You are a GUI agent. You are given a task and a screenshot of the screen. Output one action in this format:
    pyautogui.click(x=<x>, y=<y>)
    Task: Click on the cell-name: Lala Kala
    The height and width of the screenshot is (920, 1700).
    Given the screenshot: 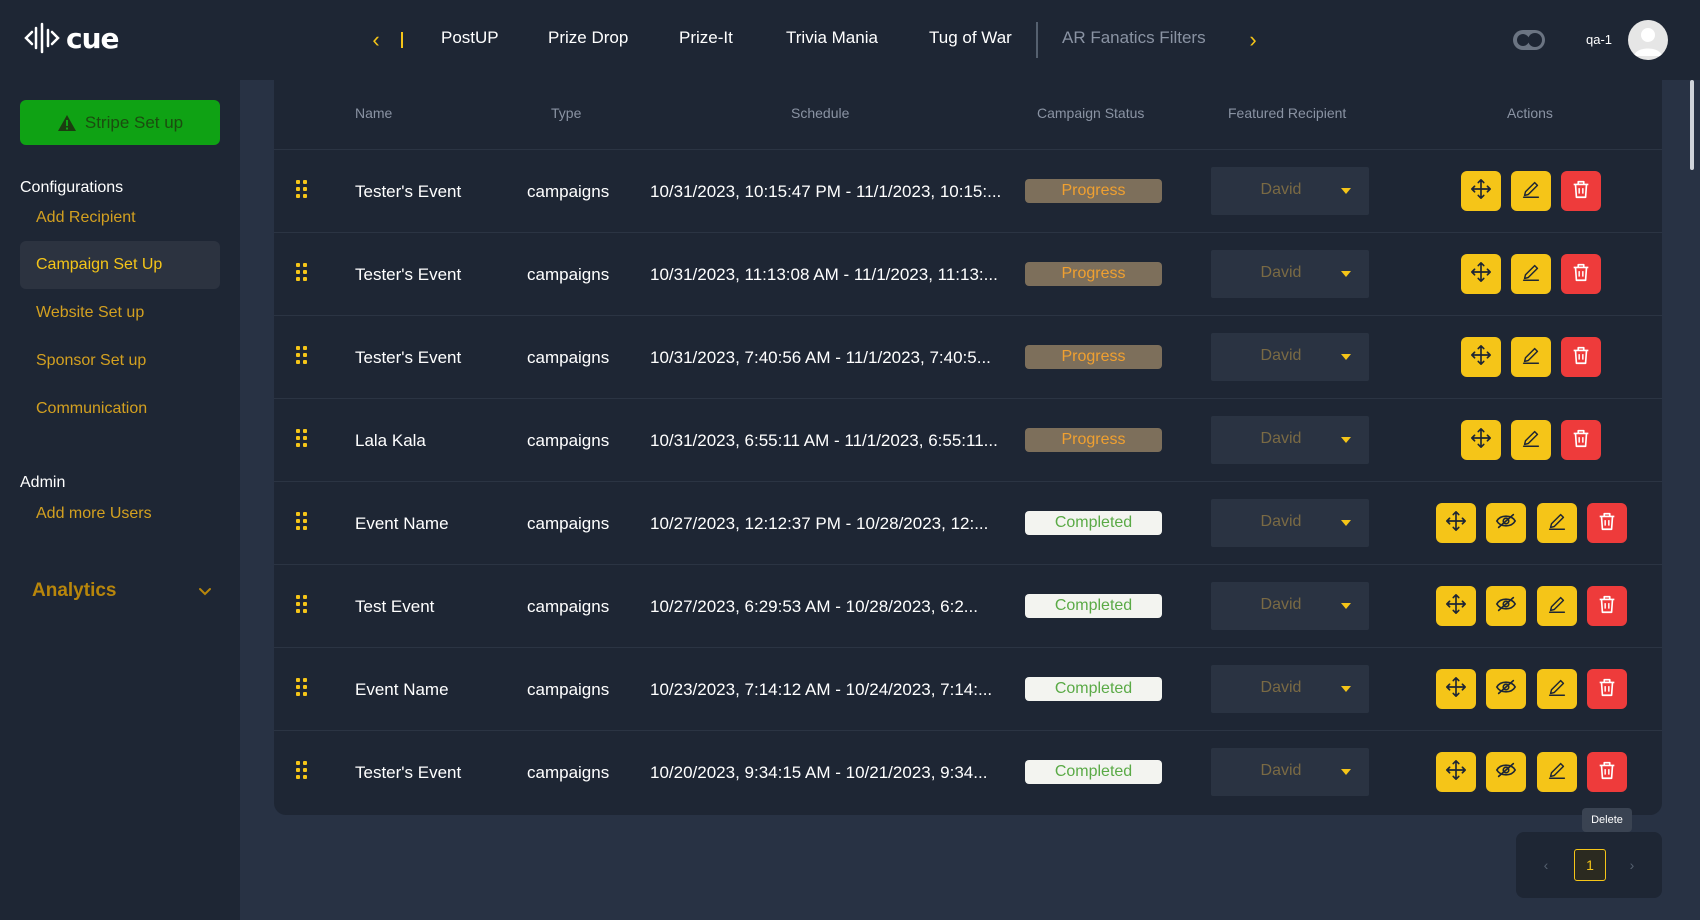 What is the action you would take?
    pyautogui.click(x=390, y=440)
    